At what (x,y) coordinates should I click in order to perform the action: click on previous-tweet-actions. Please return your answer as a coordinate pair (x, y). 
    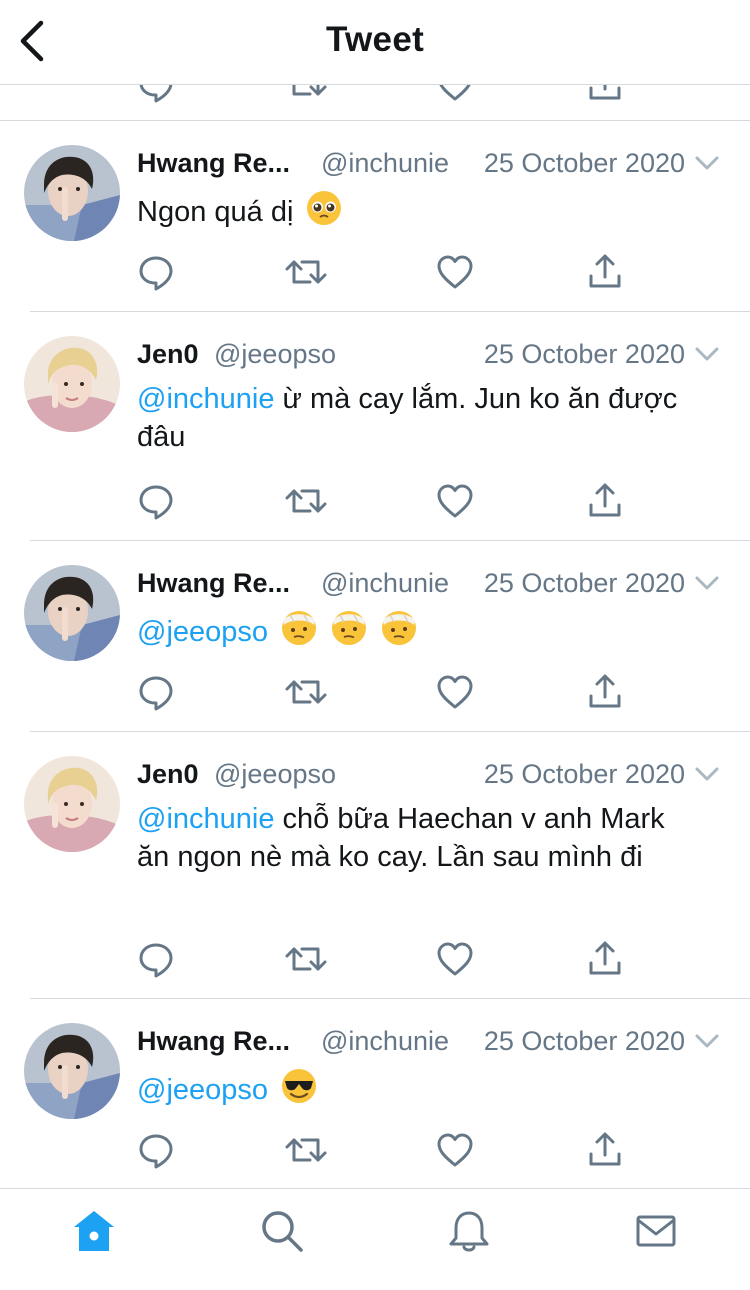
    Looking at the image, I should click on (375, 102).